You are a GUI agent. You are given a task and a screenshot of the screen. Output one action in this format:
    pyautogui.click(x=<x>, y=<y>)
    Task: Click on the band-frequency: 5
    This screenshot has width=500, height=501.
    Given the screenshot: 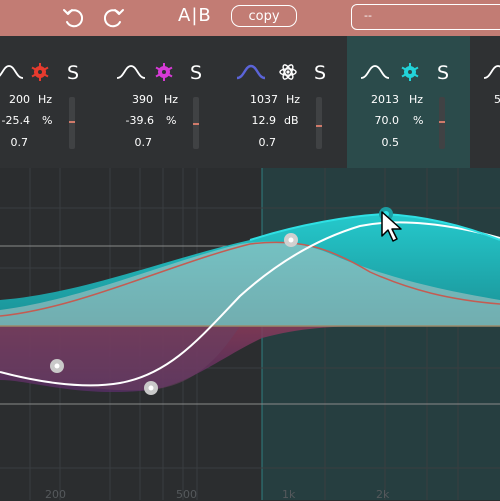 What is the action you would take?
    pyautogui.click(x=497, y=99)
    